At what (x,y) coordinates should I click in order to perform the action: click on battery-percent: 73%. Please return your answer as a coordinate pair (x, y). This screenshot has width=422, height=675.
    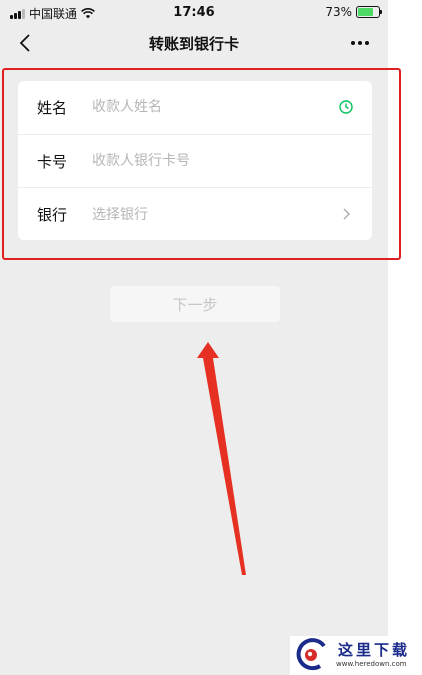
    Looking at the image, I should click on (338, 12).